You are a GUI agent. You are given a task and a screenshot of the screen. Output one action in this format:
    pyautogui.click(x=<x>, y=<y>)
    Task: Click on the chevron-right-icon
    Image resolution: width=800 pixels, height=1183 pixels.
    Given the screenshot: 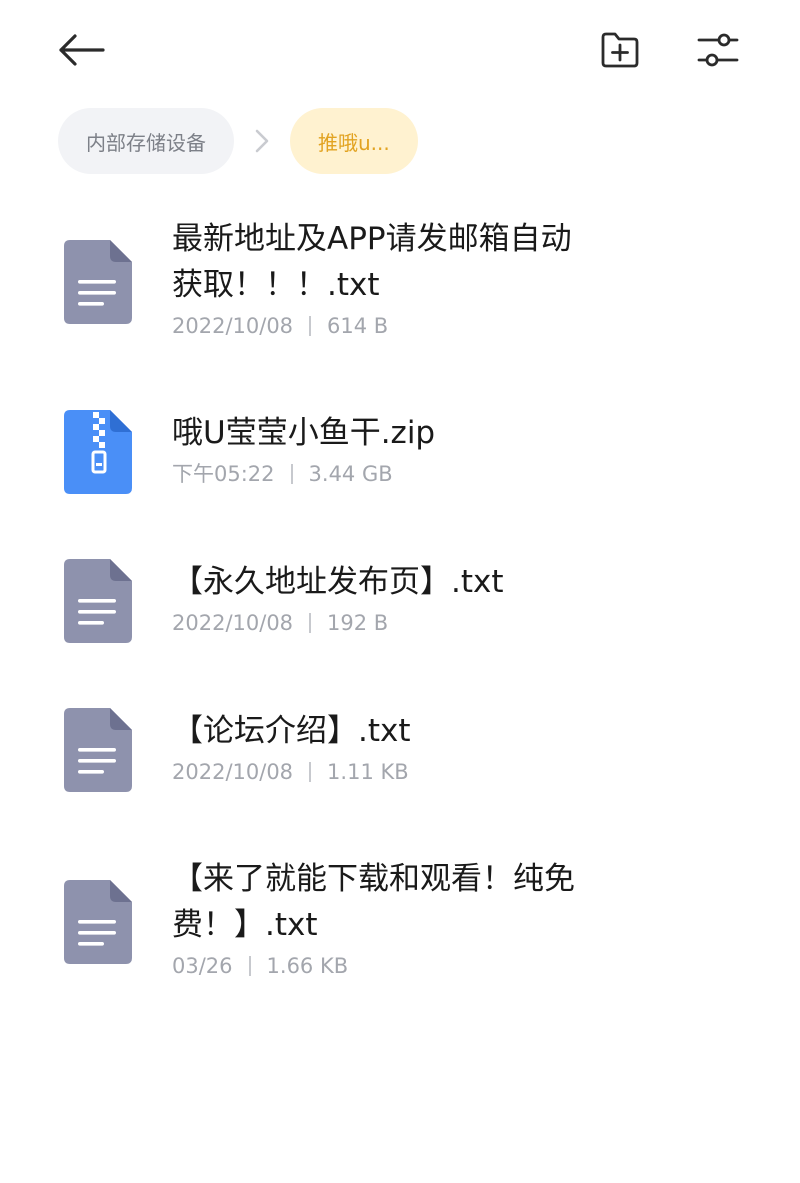 What is the action you would take?
    pyautogui.click(x=262, y=141)
    